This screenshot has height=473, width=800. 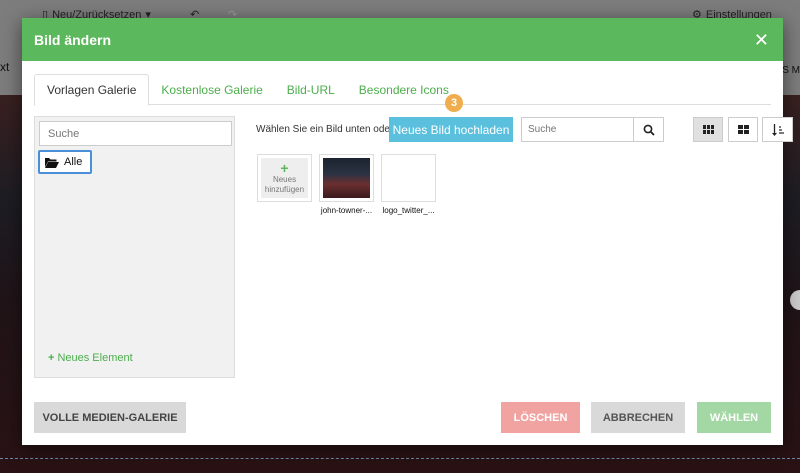 What do you see at coordinates (791, 70) in the screenshot?
I see `background-right-label: S M` at bounding box center [791, 70].